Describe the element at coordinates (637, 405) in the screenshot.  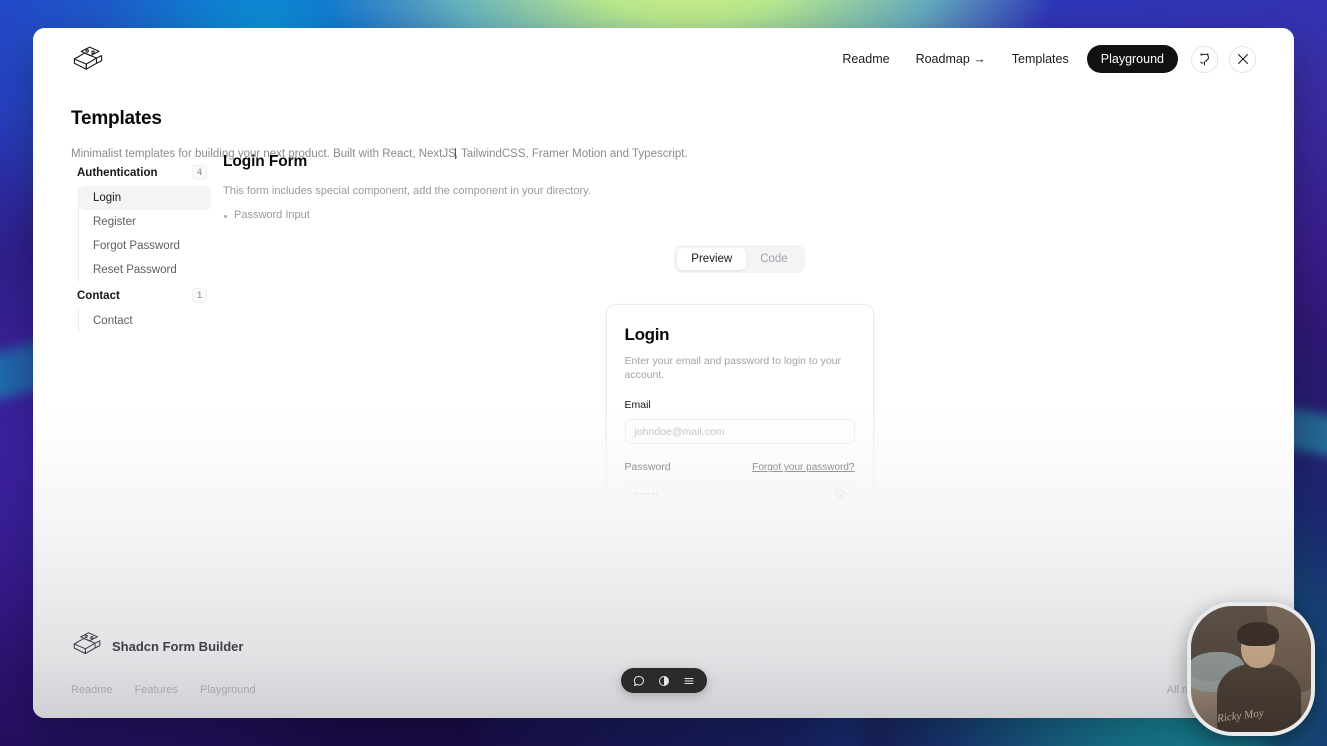
I see `email-label: Email` at that location.